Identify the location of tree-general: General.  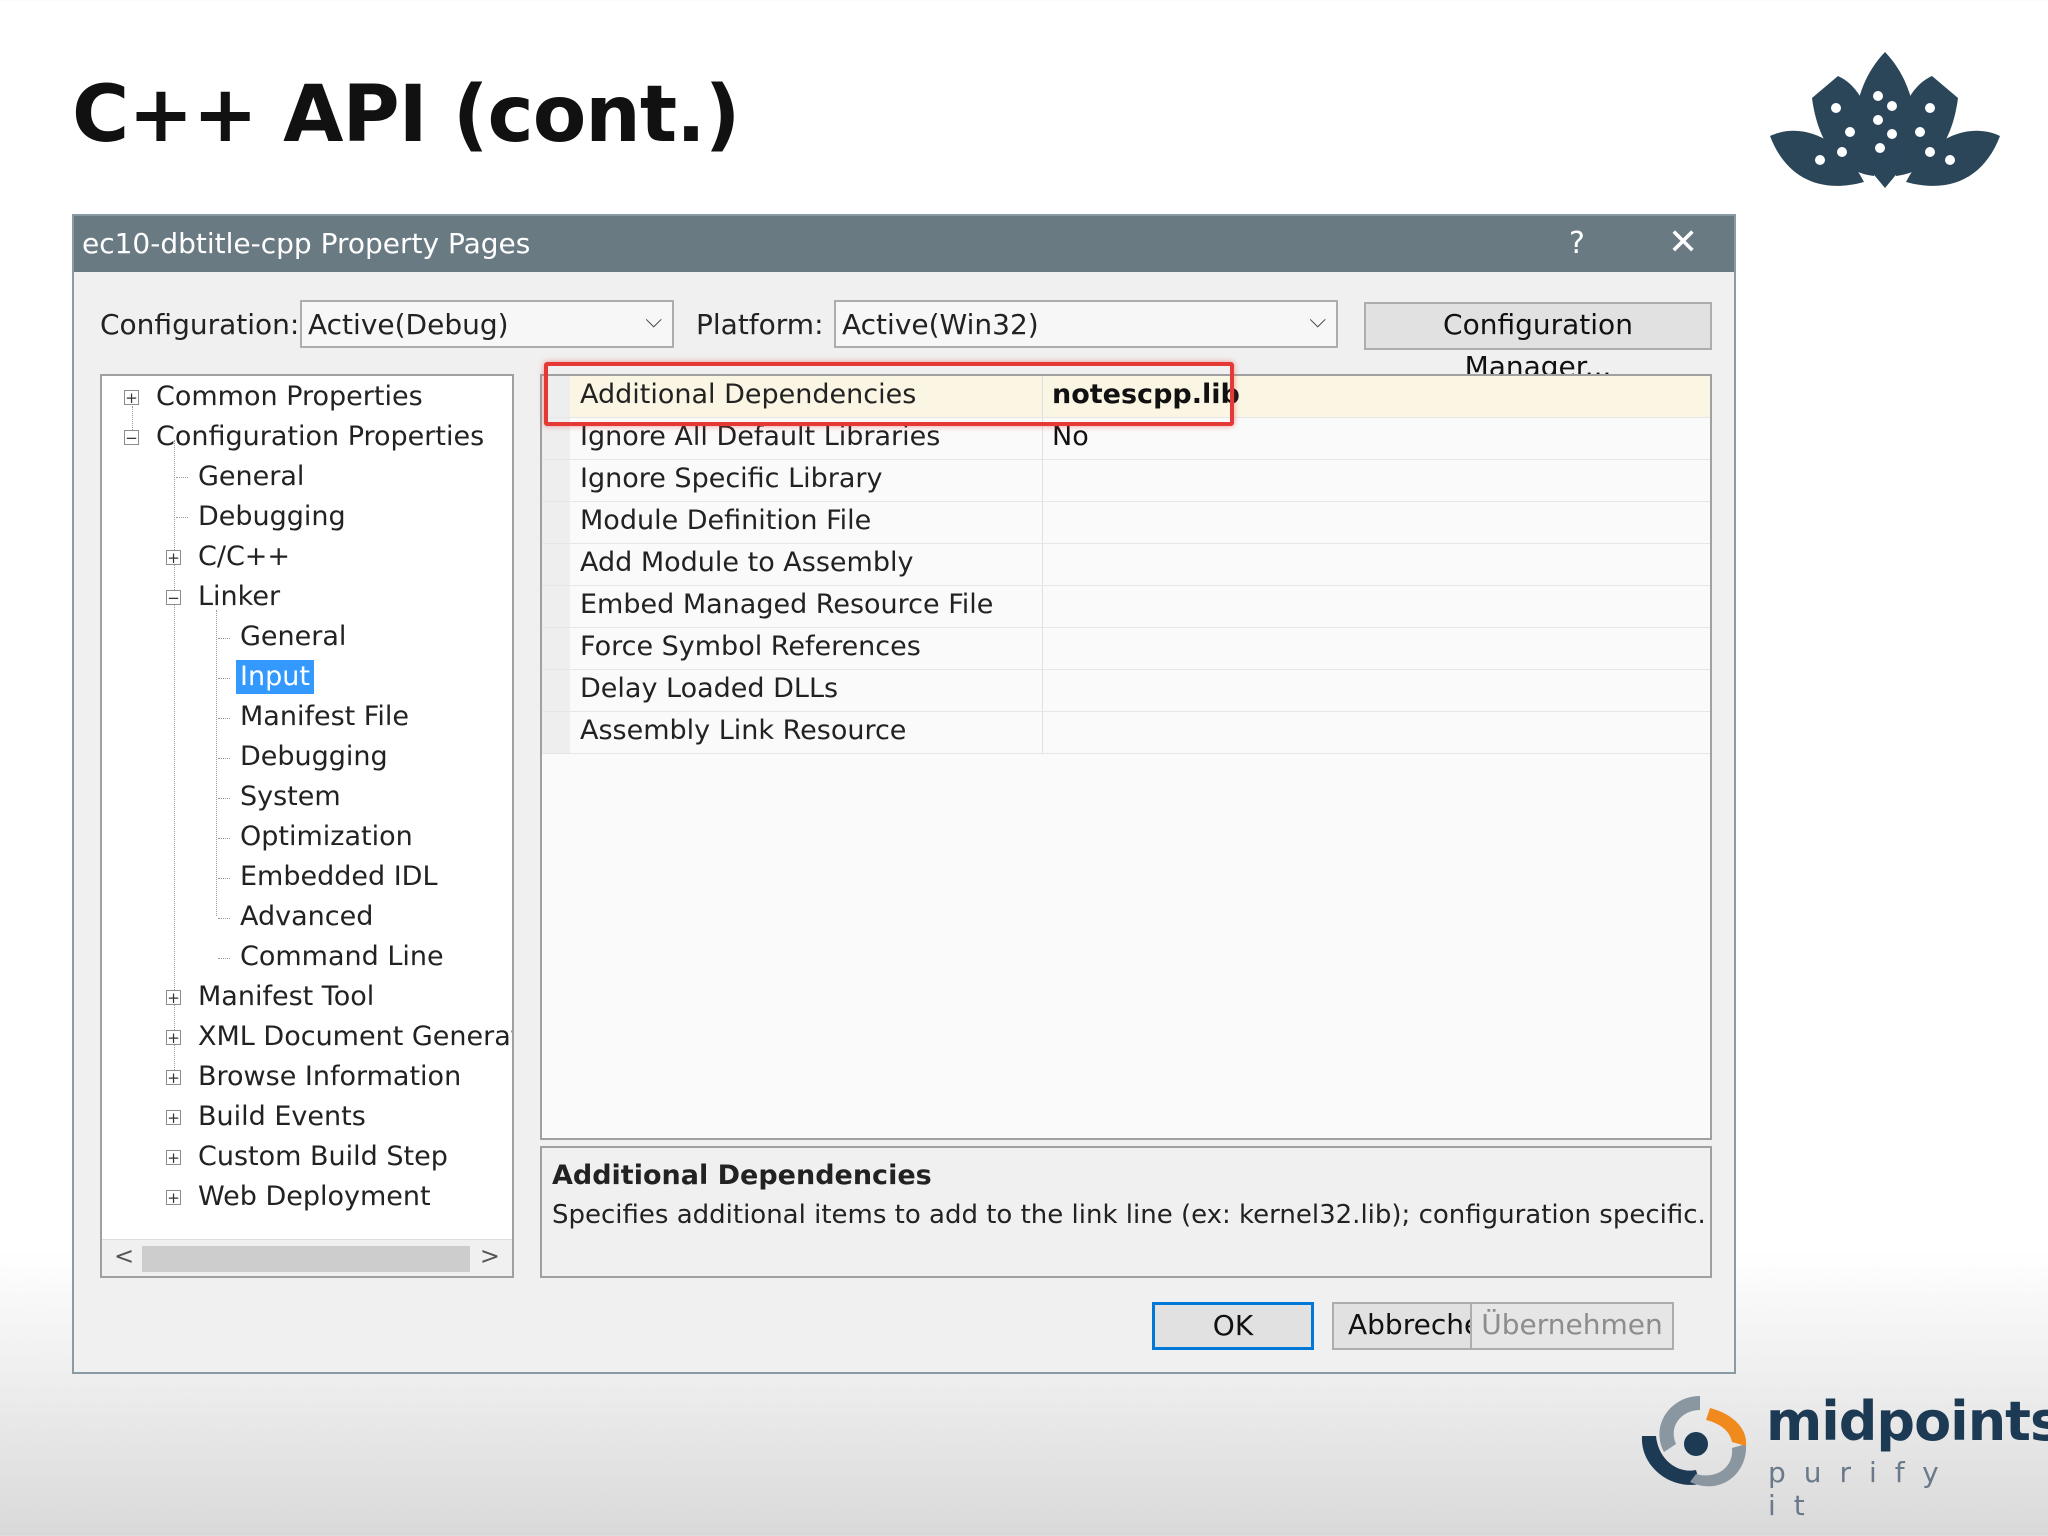
(251, 477).